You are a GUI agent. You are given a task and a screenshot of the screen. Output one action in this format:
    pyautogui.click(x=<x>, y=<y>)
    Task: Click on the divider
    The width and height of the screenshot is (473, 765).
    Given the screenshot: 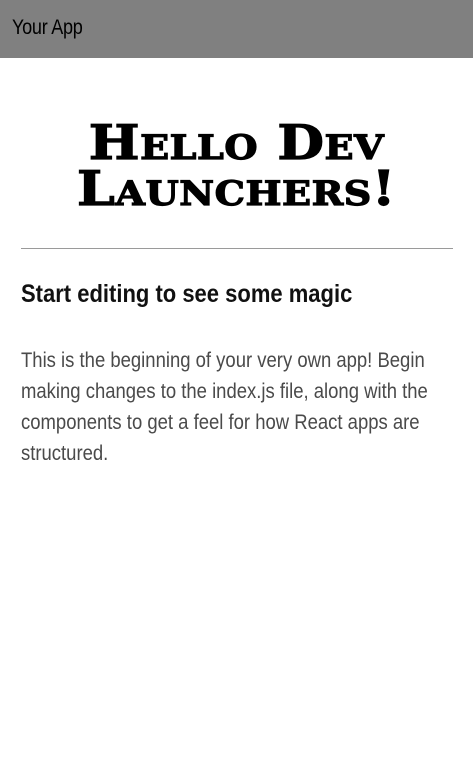 What is the action you would take?
    pyautogui.click(x=237, y=248)
    